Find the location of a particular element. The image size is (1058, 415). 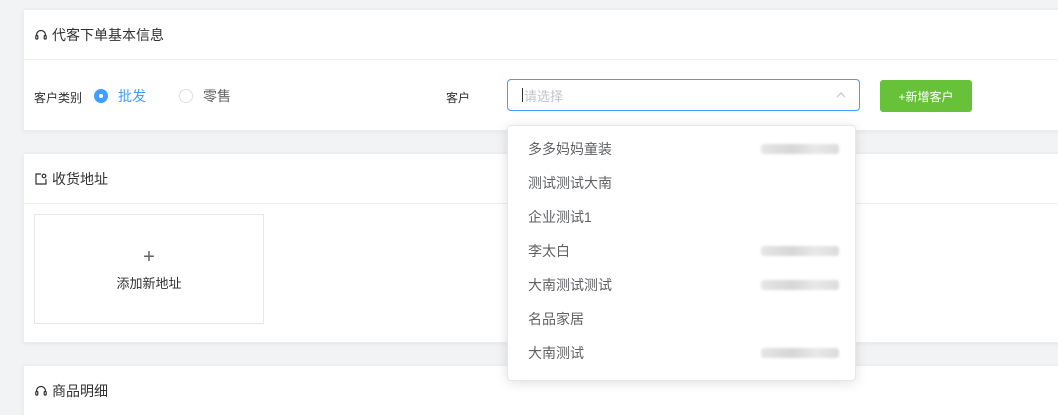

customer-option is located at coordinates (681, 375).